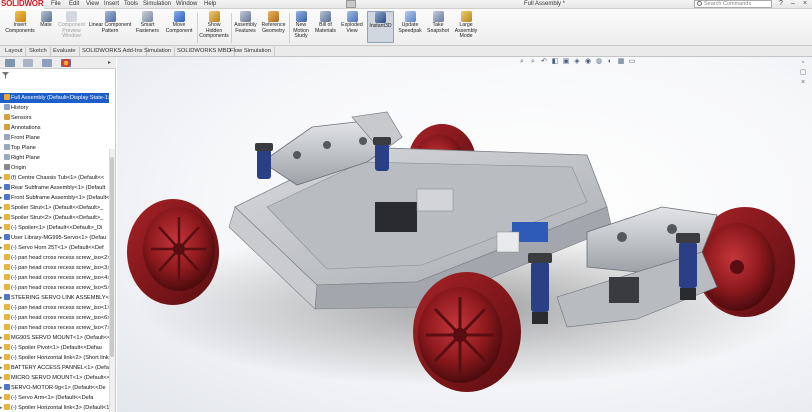  What do you see at coordinates (54, 188) in the screenshot?
I see `tree-item: ▸ Rear Subframe Assembly<1> (Default` at bounding box center [54, 188].